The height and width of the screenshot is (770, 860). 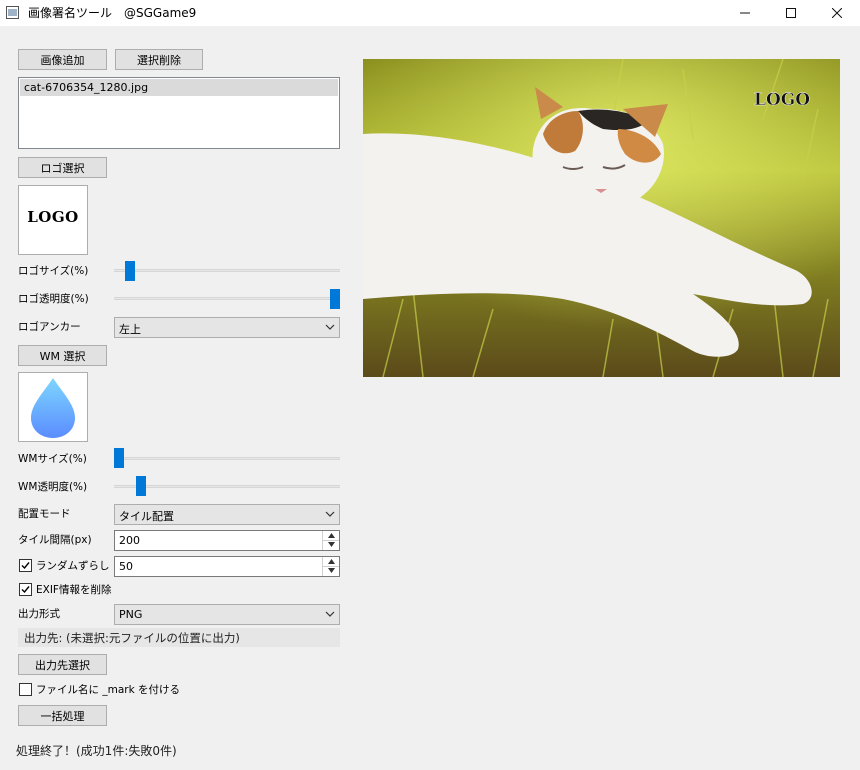 What do you see at coordinates (227, 327) in the screenshot?
I see `logo-anchor-select: 左上` at bounding box center [227, 327].